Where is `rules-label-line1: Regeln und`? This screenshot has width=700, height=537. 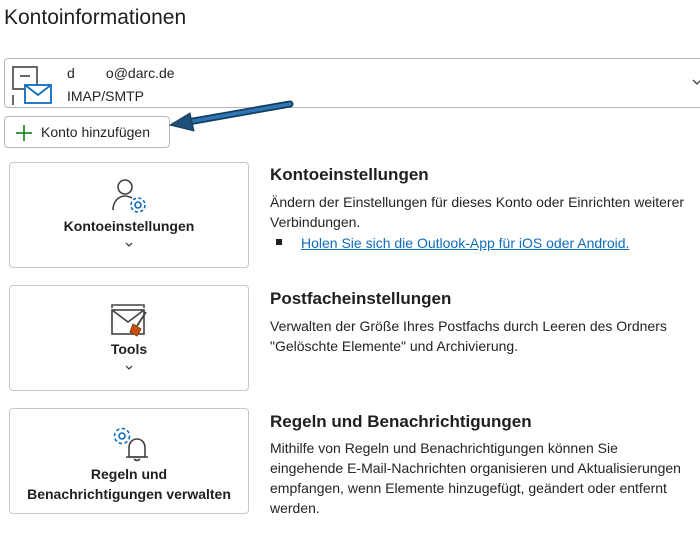
rules-label-line1: Regeln und is located at coordinates (129, 474).